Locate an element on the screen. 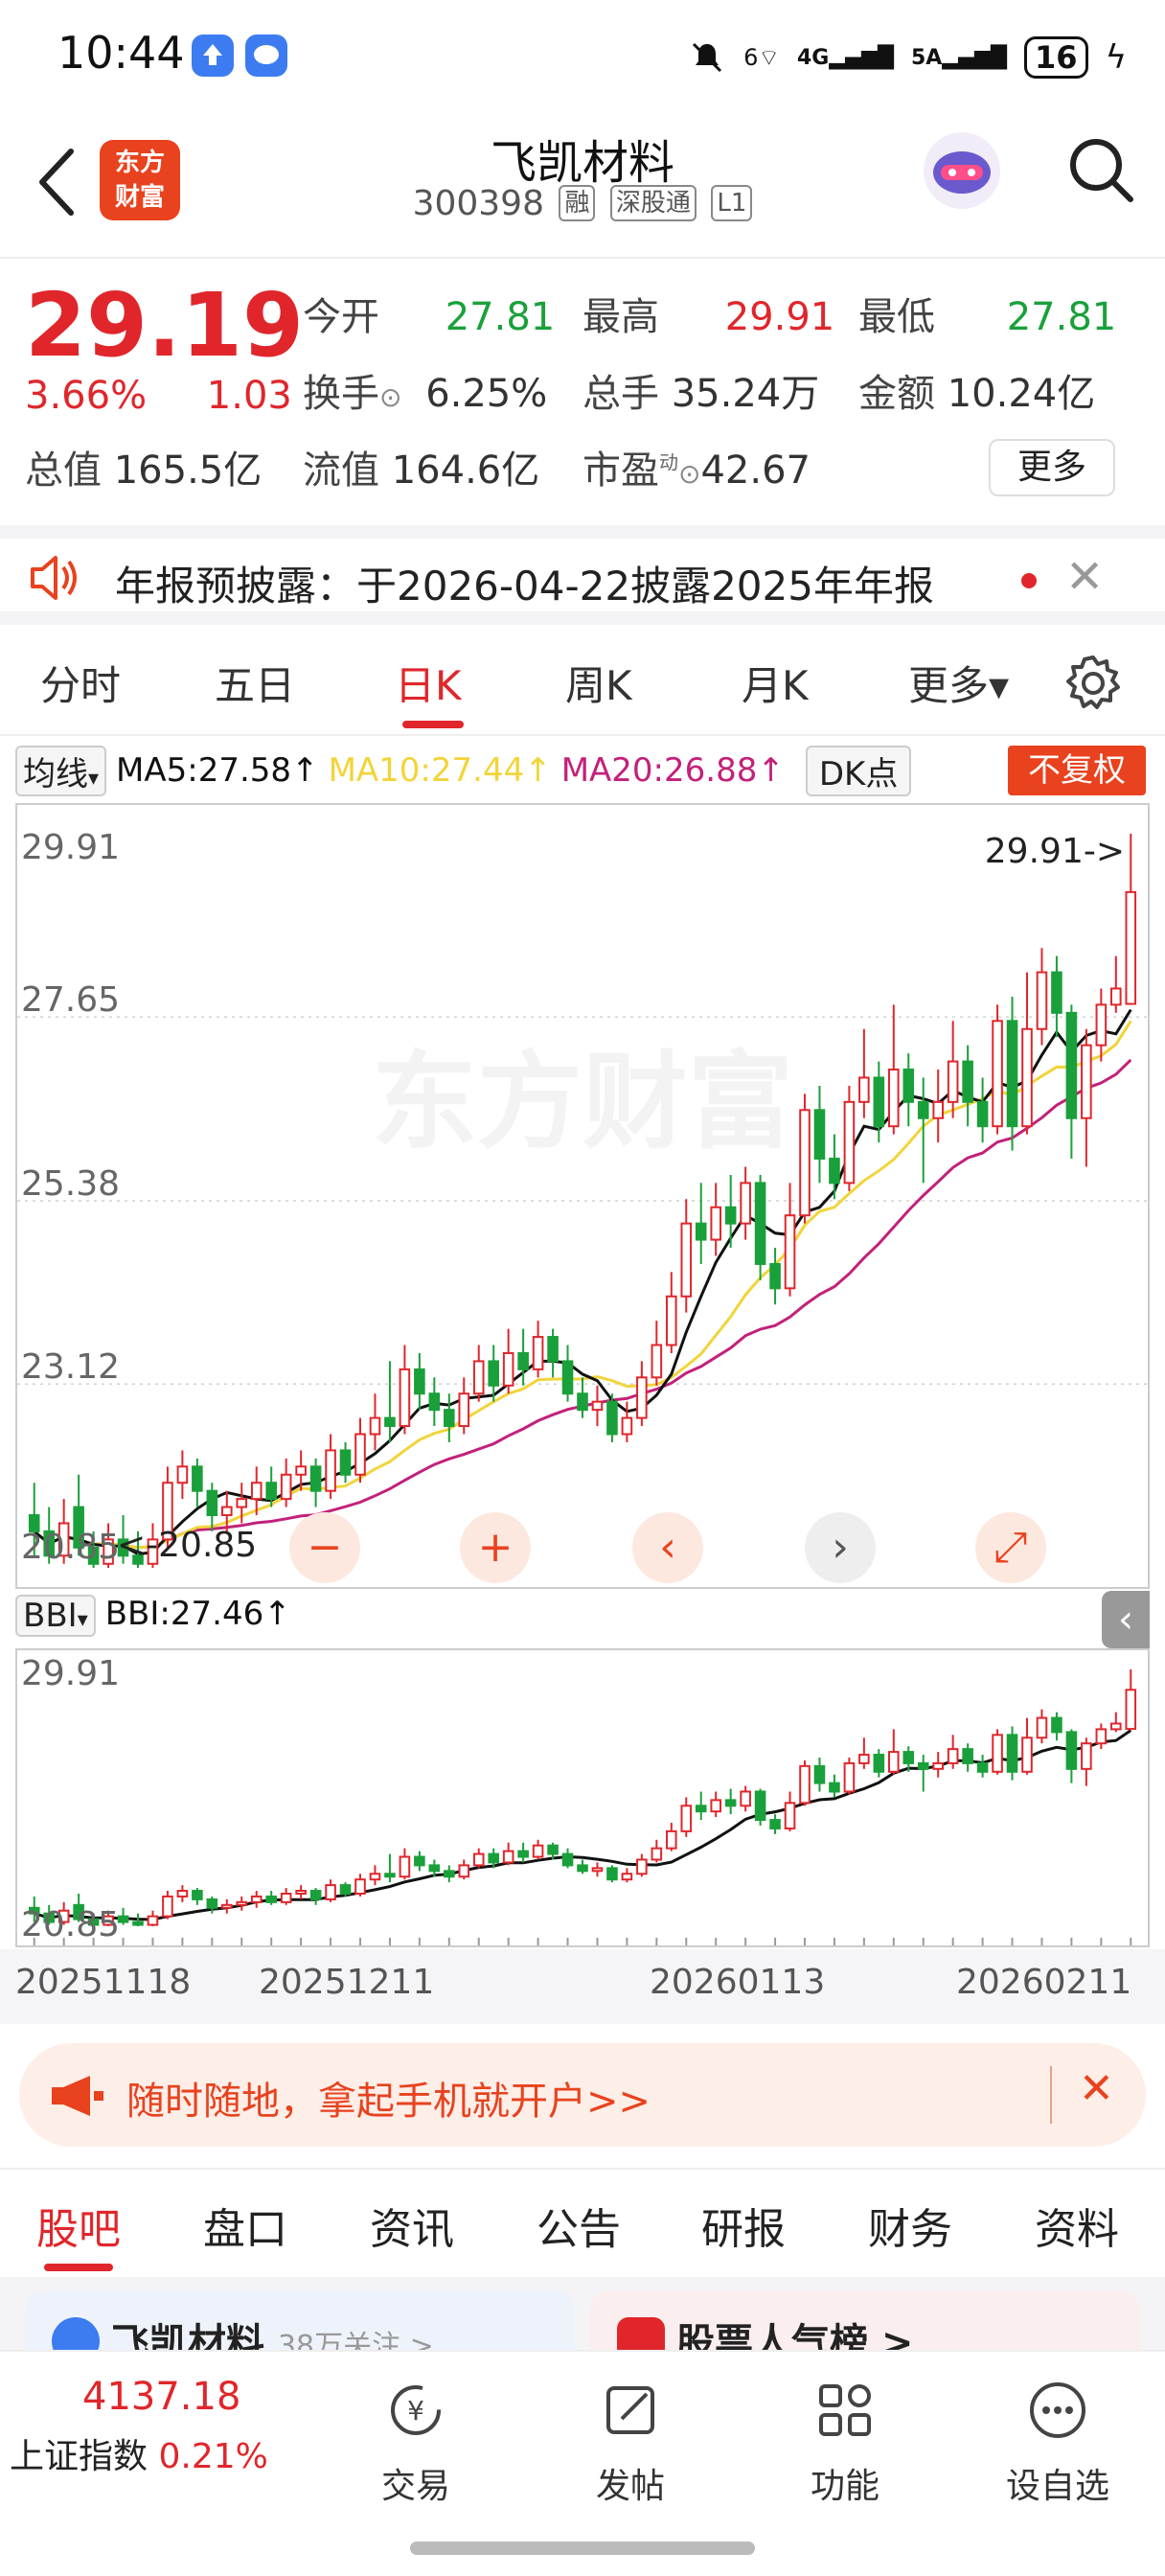 The height and width of the screenshot is (2576, 1165). dropdown-icon: ▾ is located at coordinates (94, 778).